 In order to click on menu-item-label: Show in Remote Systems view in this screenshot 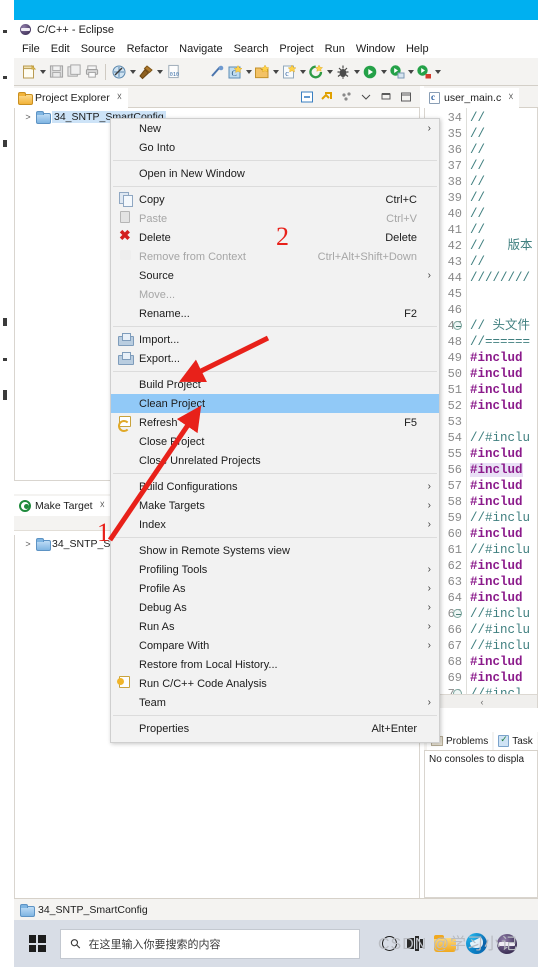, I will do `click(214, 550)`.